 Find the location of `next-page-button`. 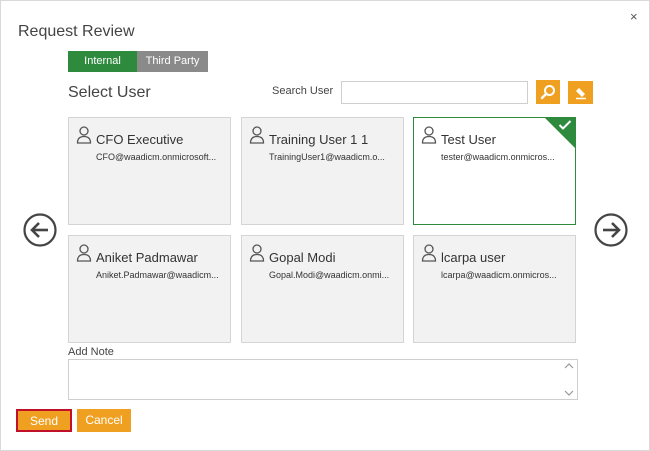

next-page-button is located at coordinates (611, 230).